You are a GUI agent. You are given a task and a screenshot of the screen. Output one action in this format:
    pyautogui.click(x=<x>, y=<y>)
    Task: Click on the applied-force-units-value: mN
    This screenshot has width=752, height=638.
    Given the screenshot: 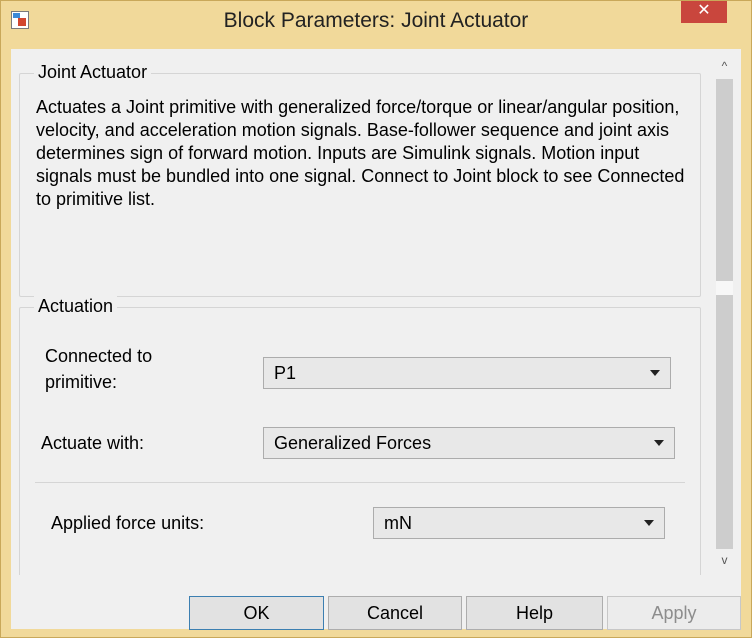 What is the action you would take?
    pyautogui.click(x=398, y=523)
    